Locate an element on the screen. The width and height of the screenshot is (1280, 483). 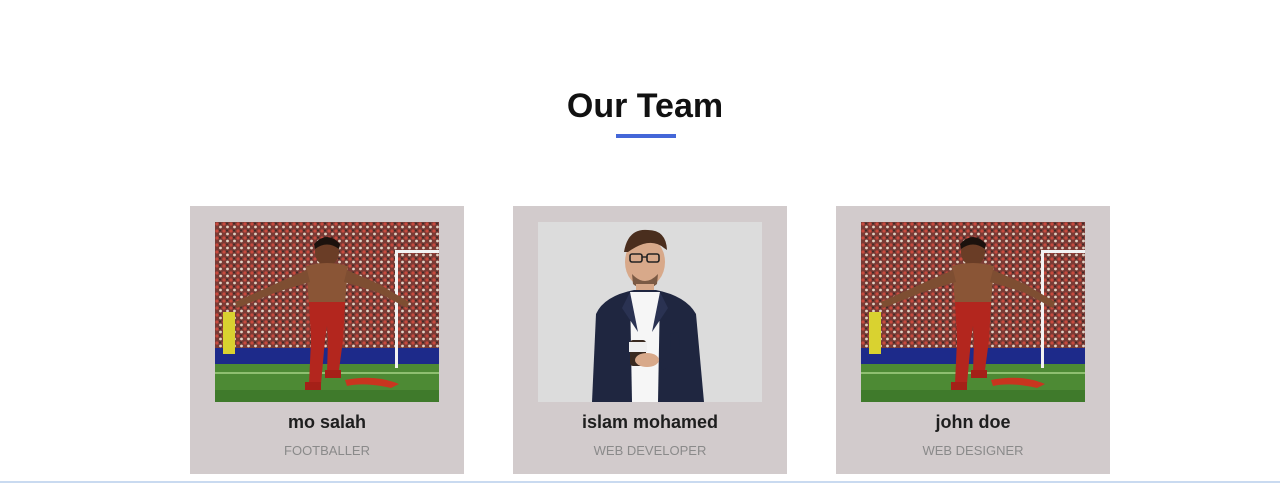
member-role: FOOTBALLER is located at coordinates (327, 450).